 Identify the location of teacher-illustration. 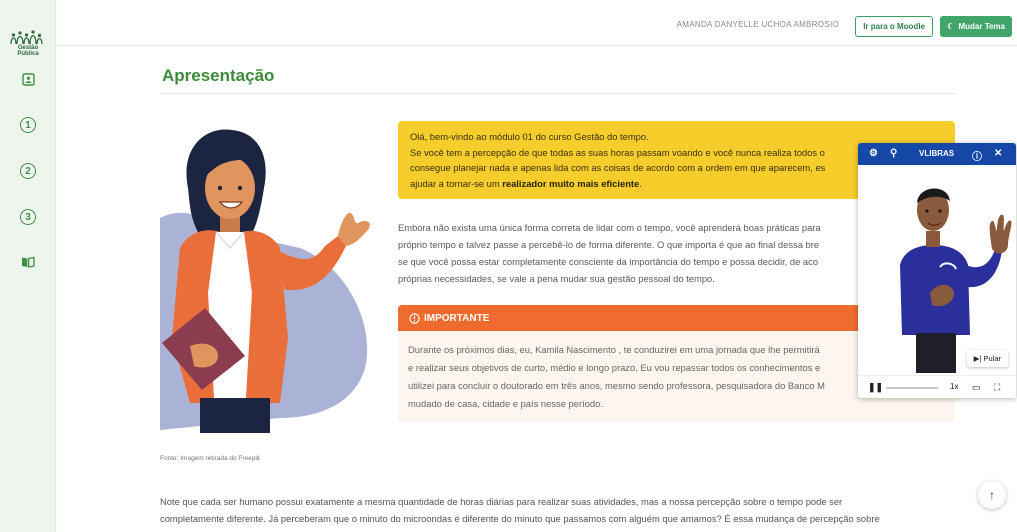
(270, 275).